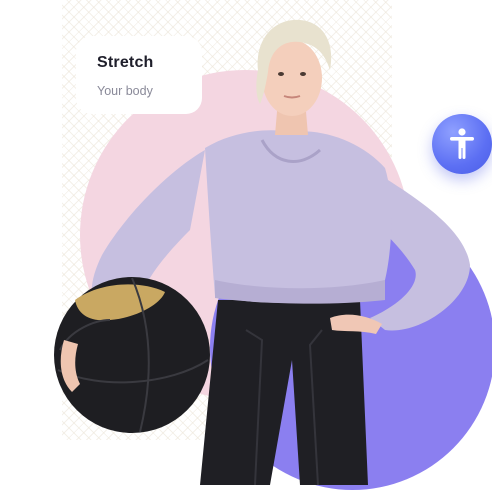 Image resolution: width=492 pixels, height=490 pixels. What do you see at coordinates (298, 216) in the screenshot?
I see `hoodie` at bounding box center [298, 216].